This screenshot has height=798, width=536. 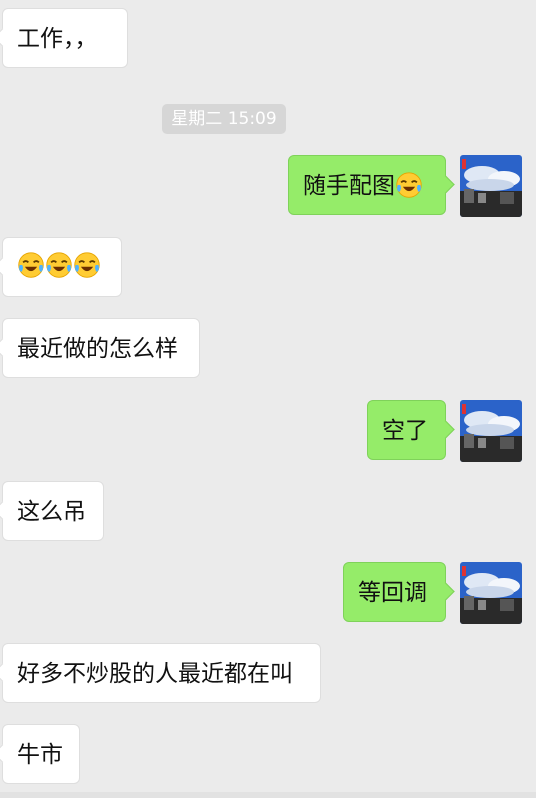 What do you see at coordinates (224, 119) in the screenshot?
I see `timestamp: 星期二 15:09` at bounding box center [224, 119].